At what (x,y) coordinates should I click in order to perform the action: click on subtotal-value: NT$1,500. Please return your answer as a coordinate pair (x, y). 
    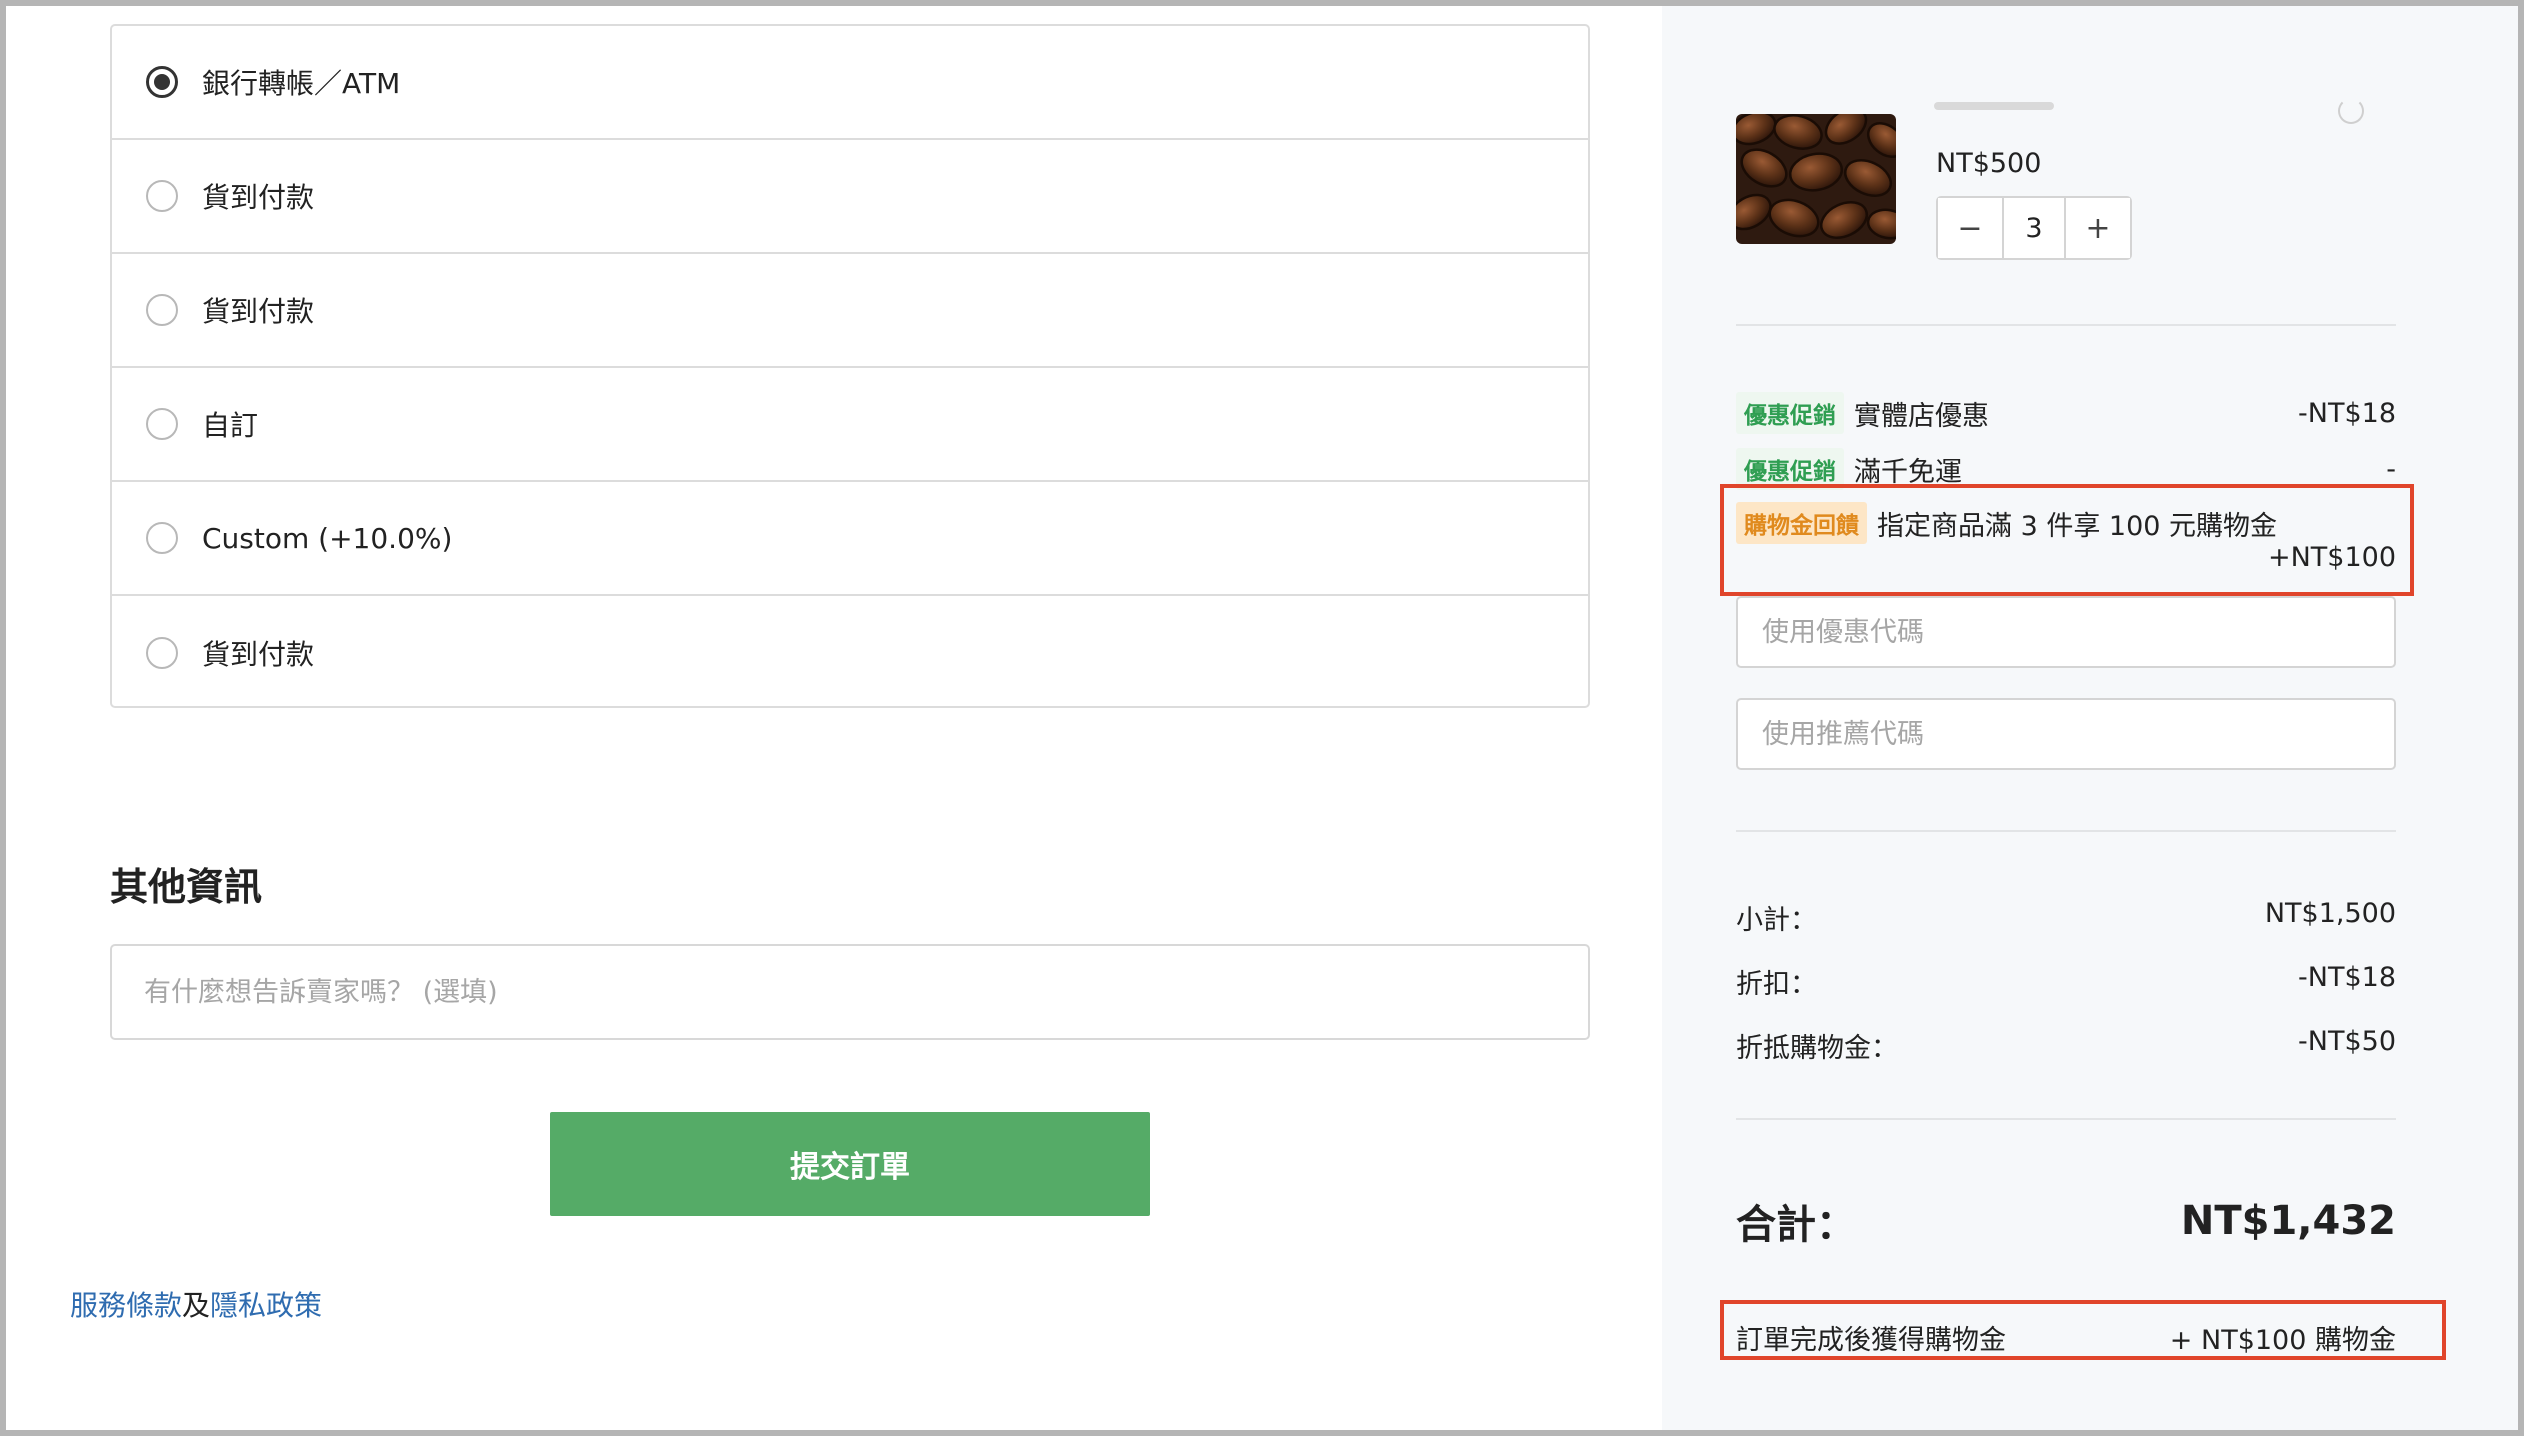
    Looking at the image, I should click on (2330, 913).